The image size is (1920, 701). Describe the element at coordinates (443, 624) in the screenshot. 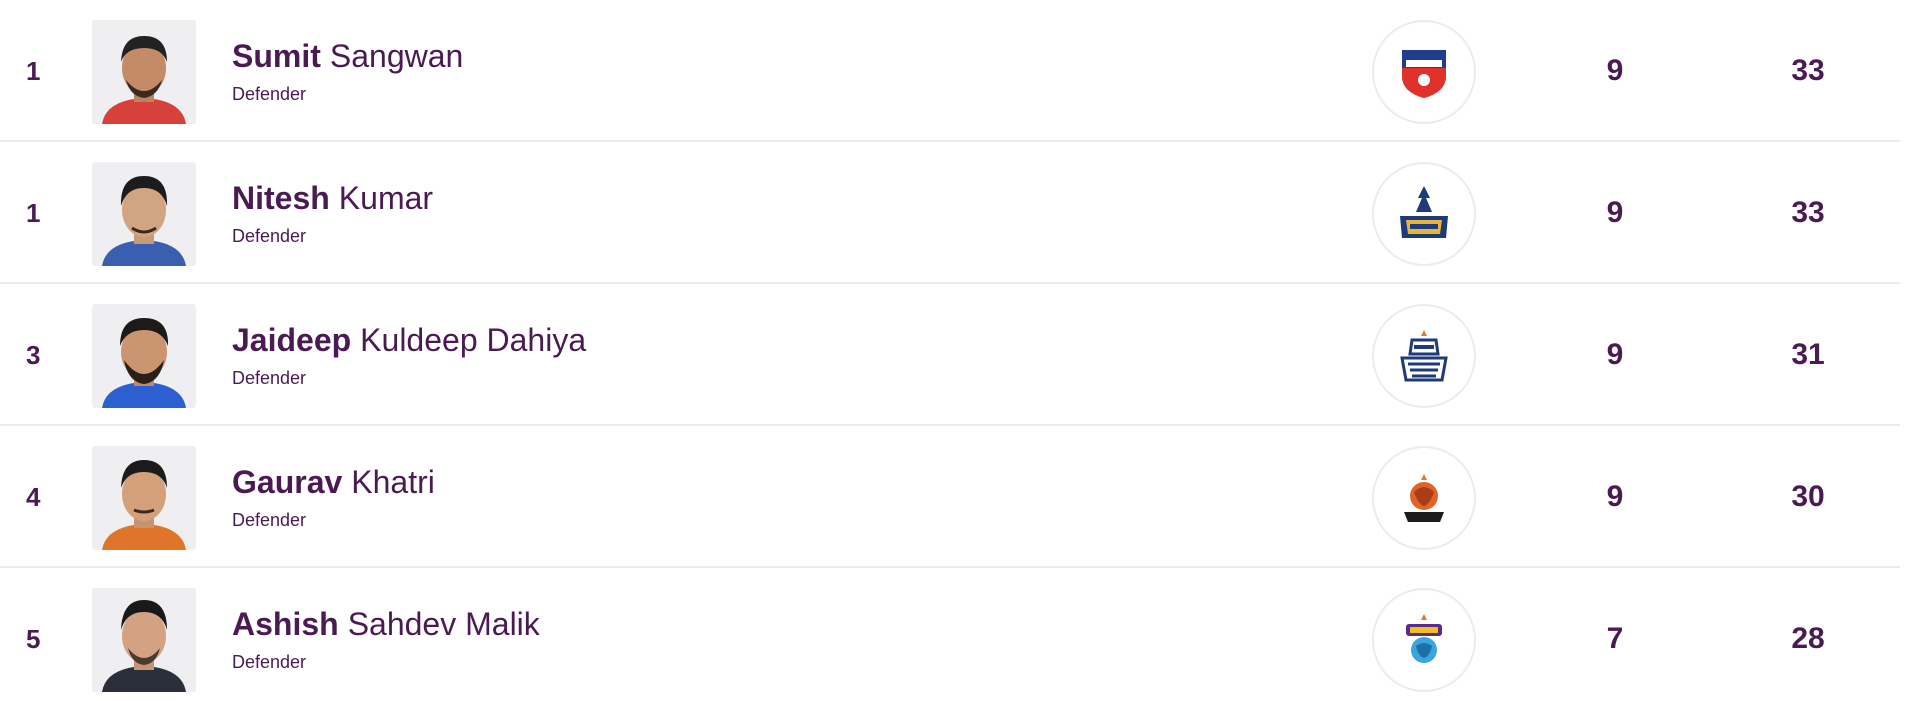

I see `player-last-name: Sahdev Malik` at that location.